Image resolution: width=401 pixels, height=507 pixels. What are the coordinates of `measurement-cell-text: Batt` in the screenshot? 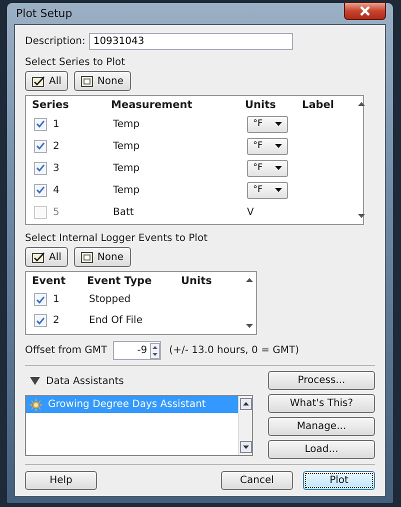 It's located at (124, 212).